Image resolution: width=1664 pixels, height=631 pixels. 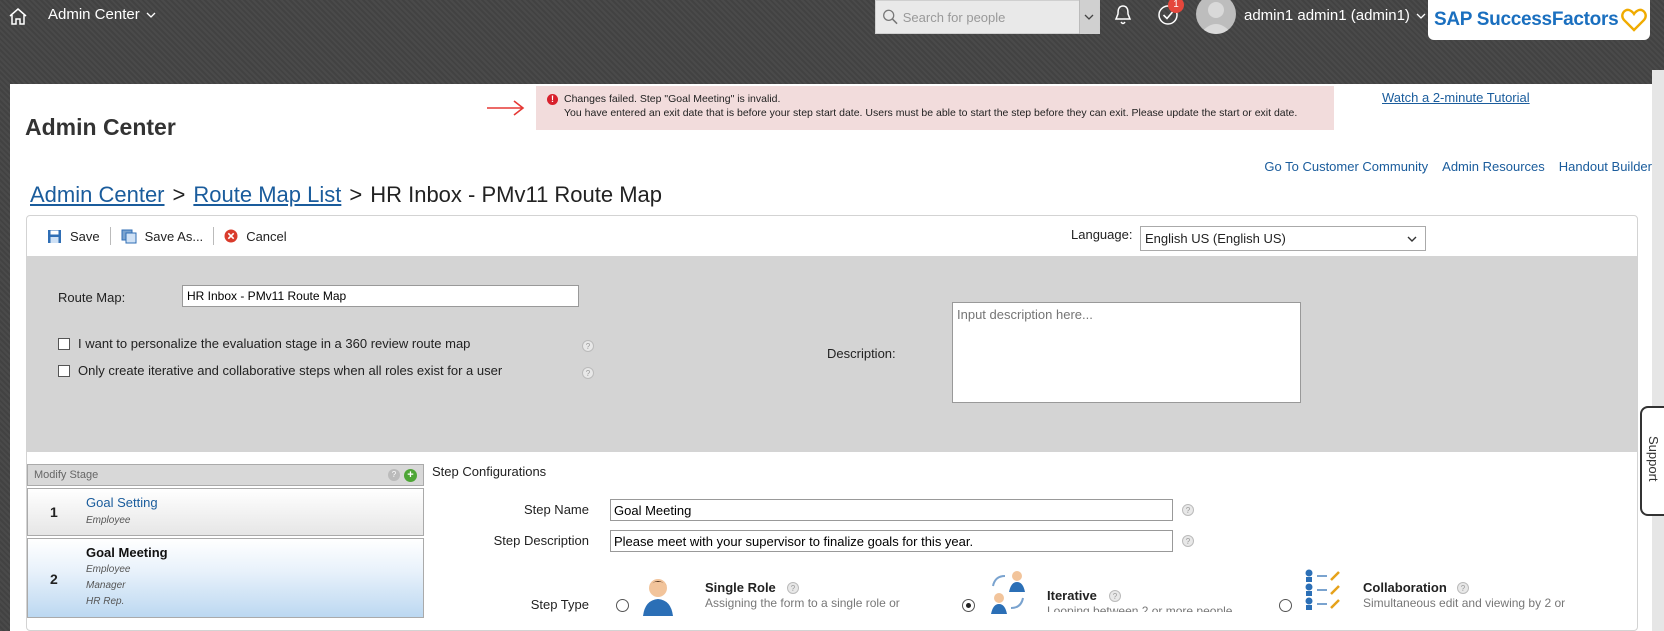 What do you see at coordinates (1072, 595) in the screenshot?
I see `iterative-title: Iterative` at bounding box center [1072, 595].